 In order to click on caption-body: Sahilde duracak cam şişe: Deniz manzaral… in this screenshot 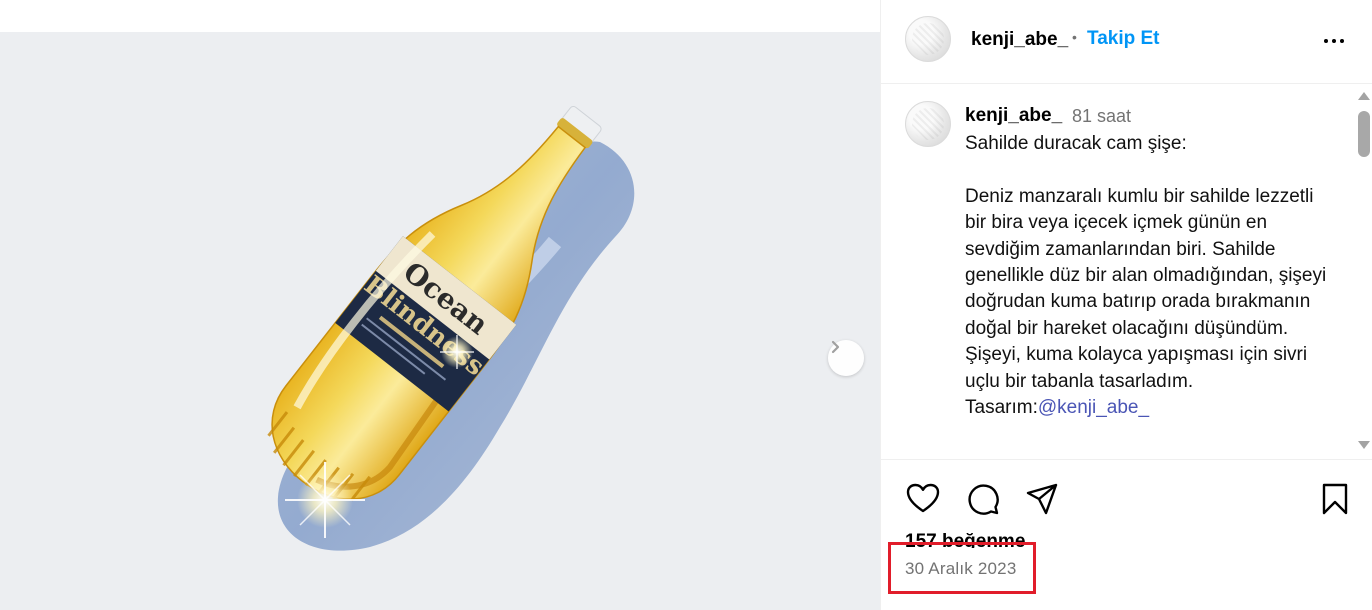, I will do `click(1146, 276)`.